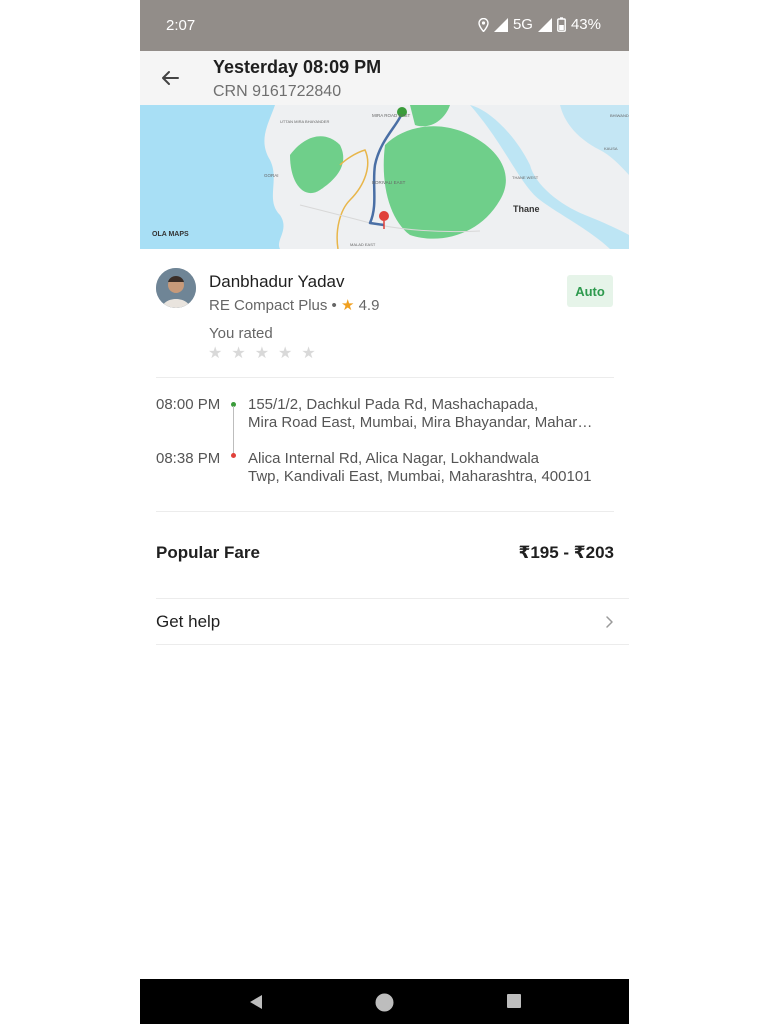  Describe the element at coordinates (347, 305) in the screenshot. I see `star-icon: ★` at that location.